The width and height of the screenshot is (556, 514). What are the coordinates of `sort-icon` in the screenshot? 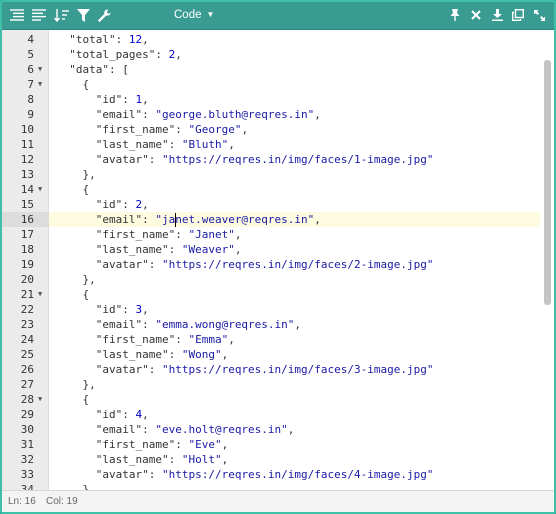 It's located at (61, 15).